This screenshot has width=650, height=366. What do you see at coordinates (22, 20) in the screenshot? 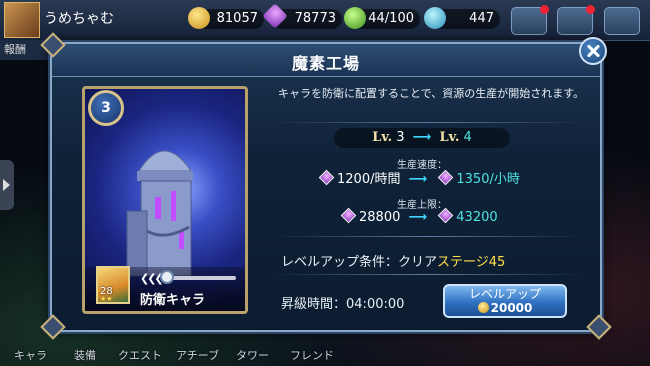
I see `player-avatar` at bounding box center [22, 20].